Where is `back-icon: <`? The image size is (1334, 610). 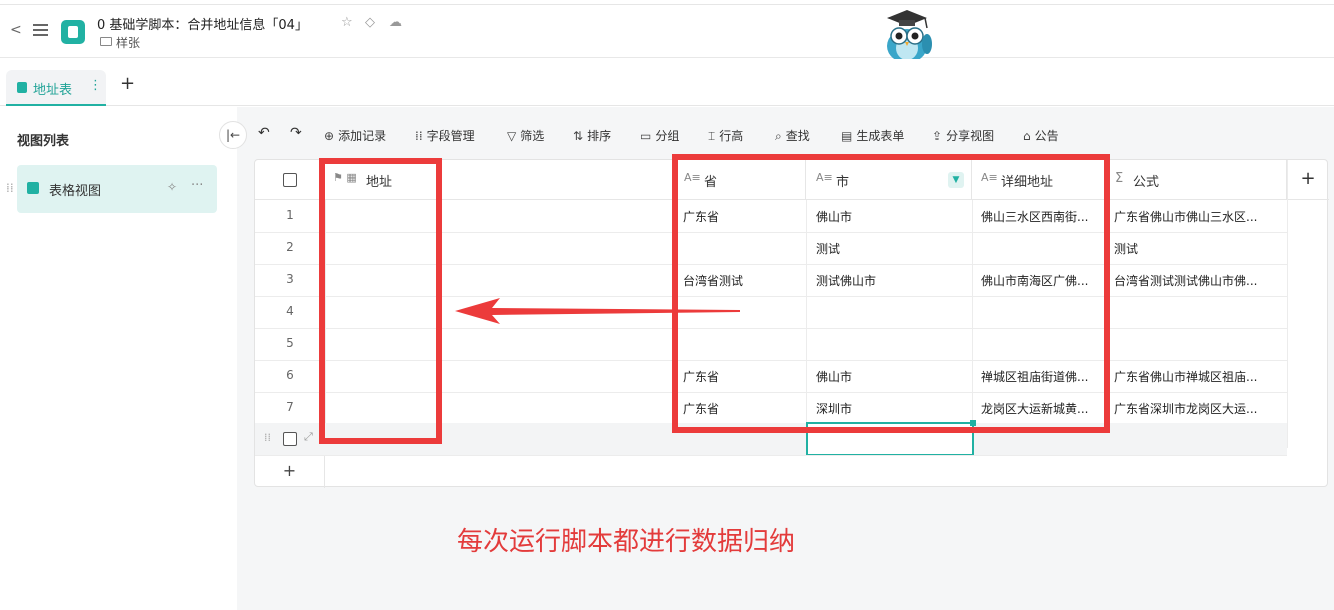 back-icon: < is located at coordinates (17, 30).